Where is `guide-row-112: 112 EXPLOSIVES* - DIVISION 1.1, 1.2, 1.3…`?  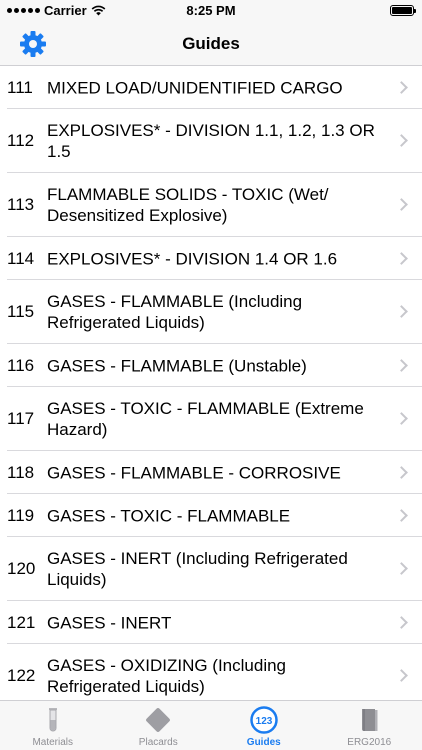
guide-row-112: 112 EXPLOSIVES* - DIVISION 1.1, 1.2, 1.3… is located at coordinates (211, 141).